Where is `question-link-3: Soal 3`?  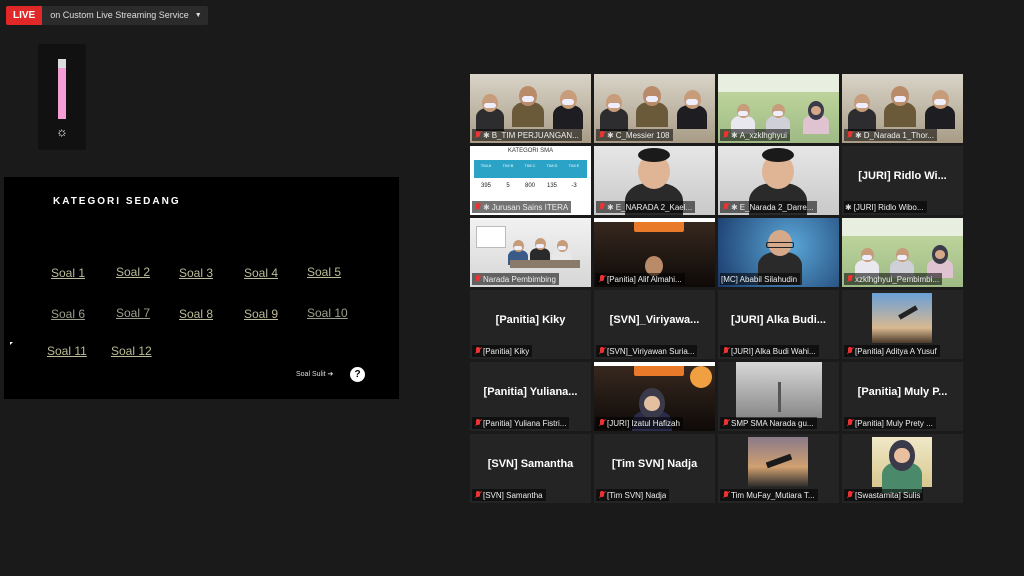 question-link-3: Soal 3 is located at coordinates (196, 273).